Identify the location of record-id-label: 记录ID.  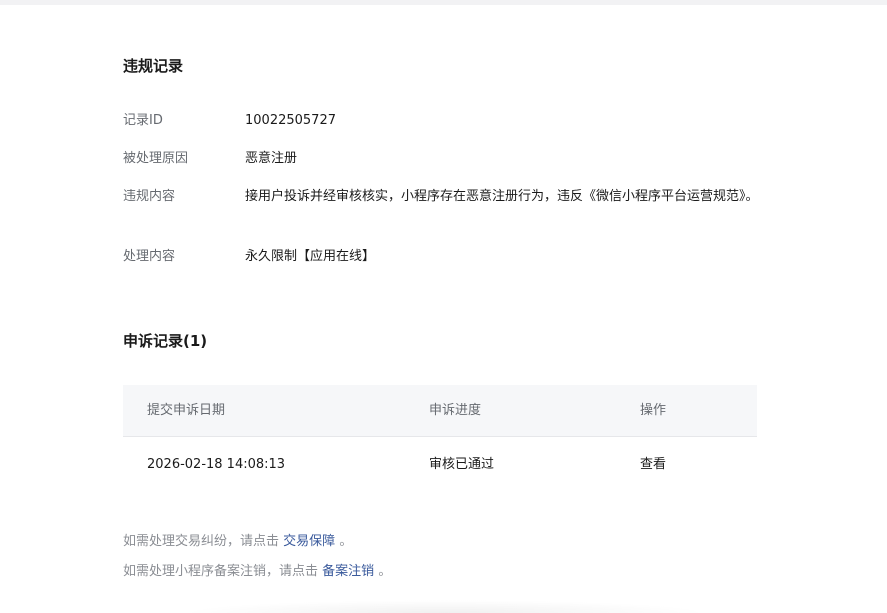
(143, 120).